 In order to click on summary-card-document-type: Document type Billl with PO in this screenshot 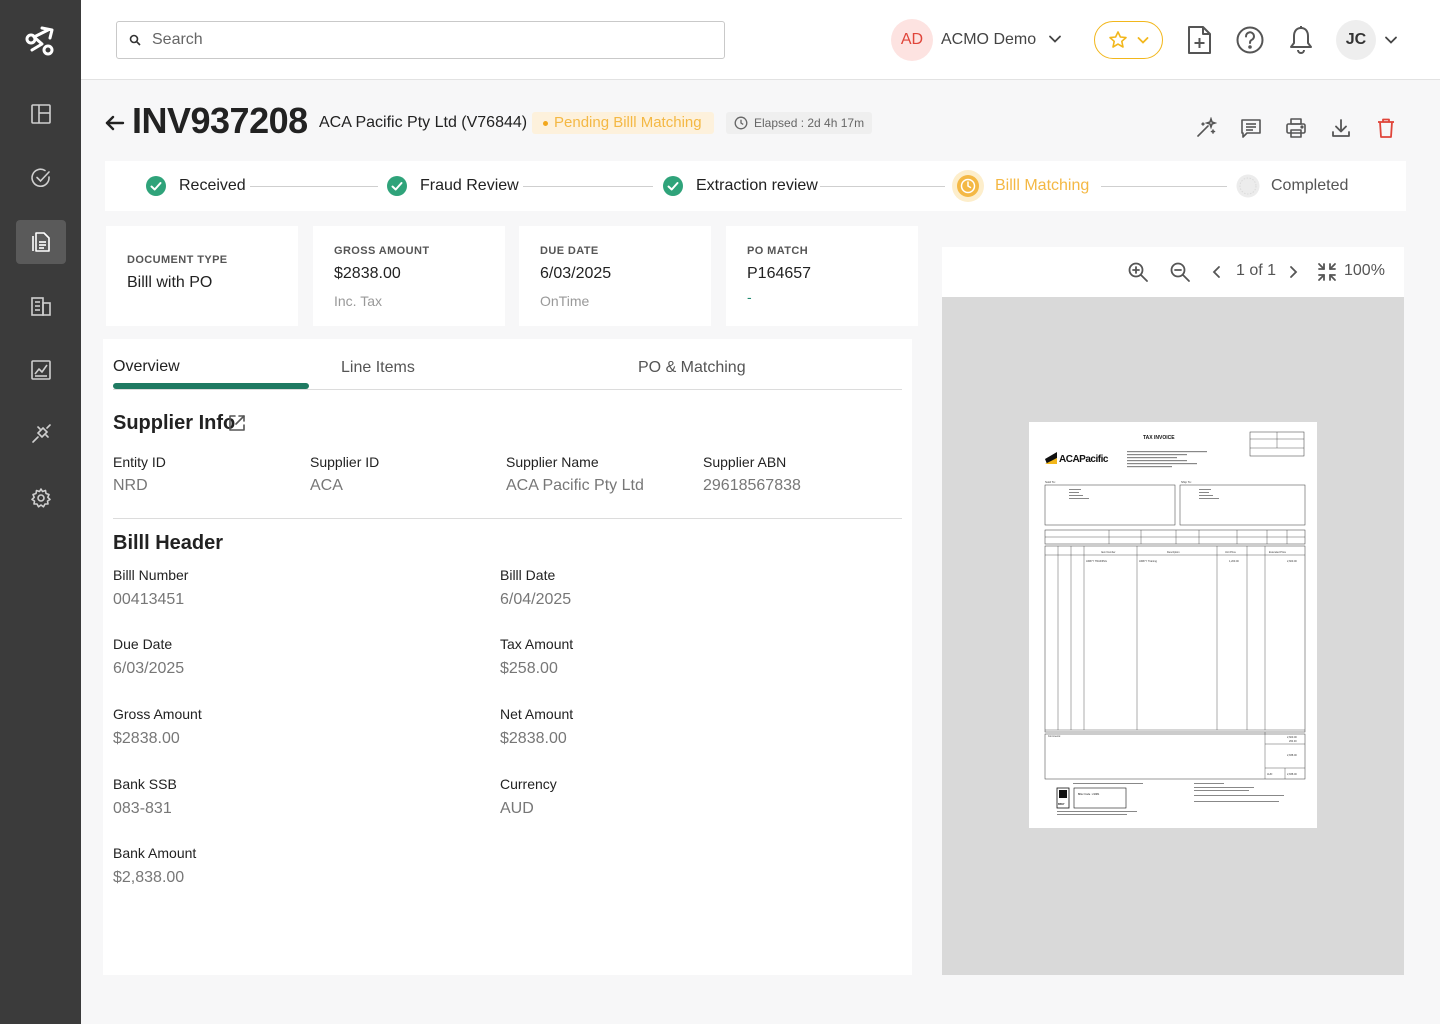, I will do `click(202, 276)`.